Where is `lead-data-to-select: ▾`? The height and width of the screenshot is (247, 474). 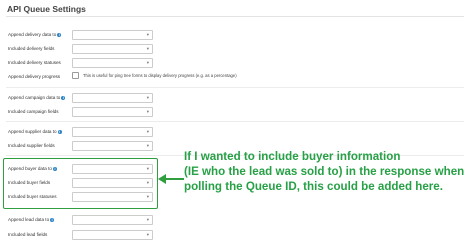
lead-data-to-select: ▾ is located at coordinates (112, 220).